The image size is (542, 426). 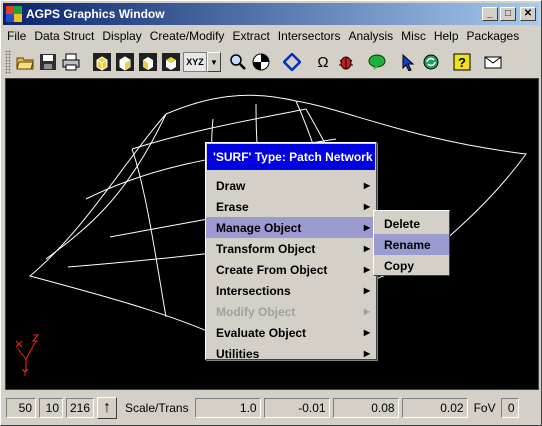 What do you see at coordinates (14, 14) in the screenshot?
I see `app-icon` at bounding box center [14, 14].